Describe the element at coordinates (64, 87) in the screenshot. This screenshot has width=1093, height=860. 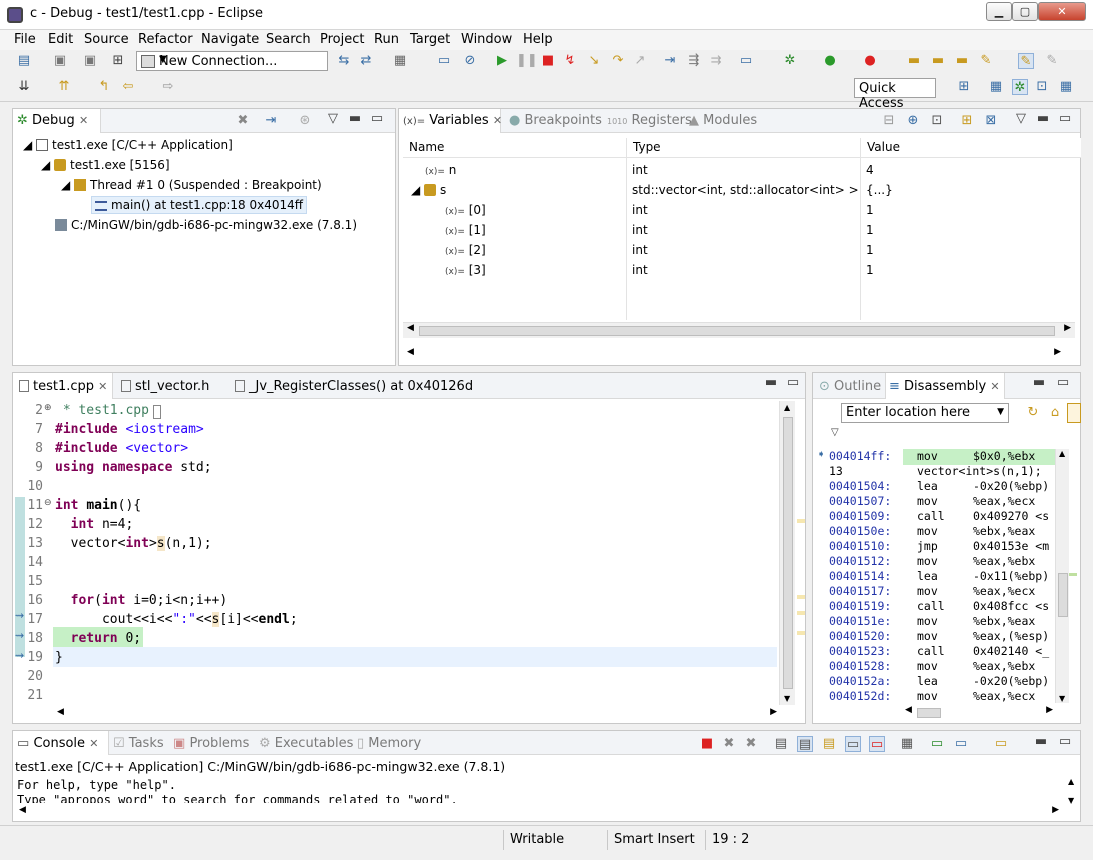
I see `annotation-prev-icon: ⇈` at that location.